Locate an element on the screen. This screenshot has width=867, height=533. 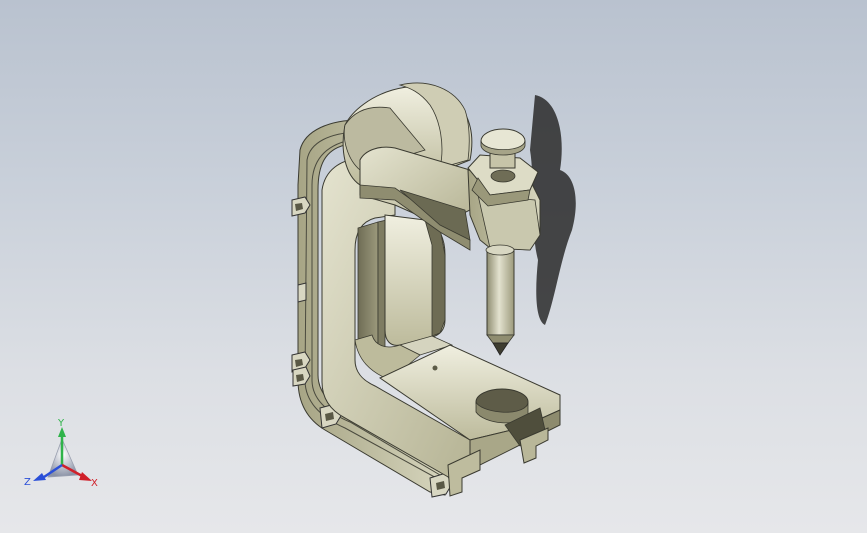
press-ram is located at coordinates (500, 300).